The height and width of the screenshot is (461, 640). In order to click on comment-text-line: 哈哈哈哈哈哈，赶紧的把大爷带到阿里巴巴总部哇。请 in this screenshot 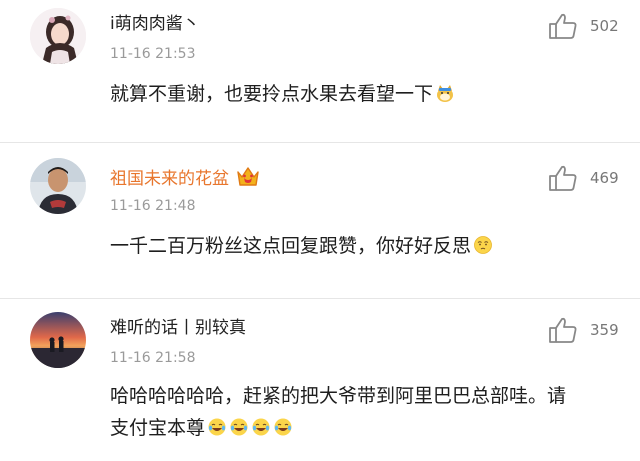, I will do `click(338, 396)`.